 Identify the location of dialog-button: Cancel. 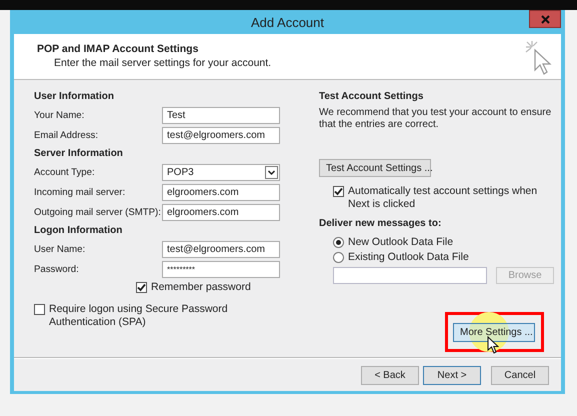
(520, 375).